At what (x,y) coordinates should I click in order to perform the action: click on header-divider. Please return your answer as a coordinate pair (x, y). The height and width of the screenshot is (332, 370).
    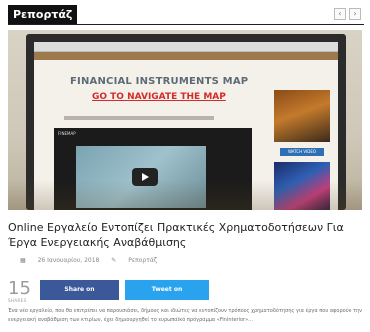
    Looking at the image, I should click on (186, 24).